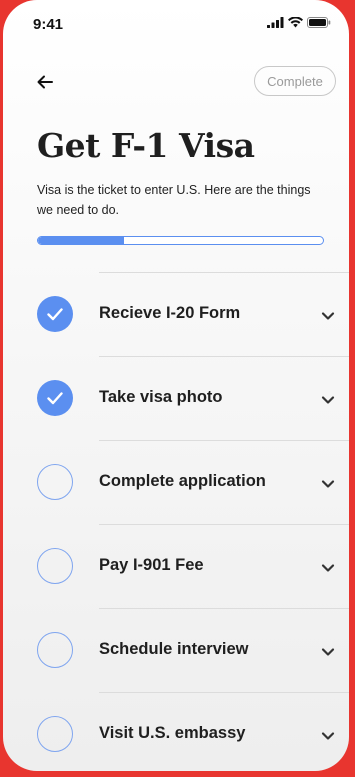 The width and height of the screenshot is (355, 777). I want to click on task-item: Complete application, so click(193, 482).